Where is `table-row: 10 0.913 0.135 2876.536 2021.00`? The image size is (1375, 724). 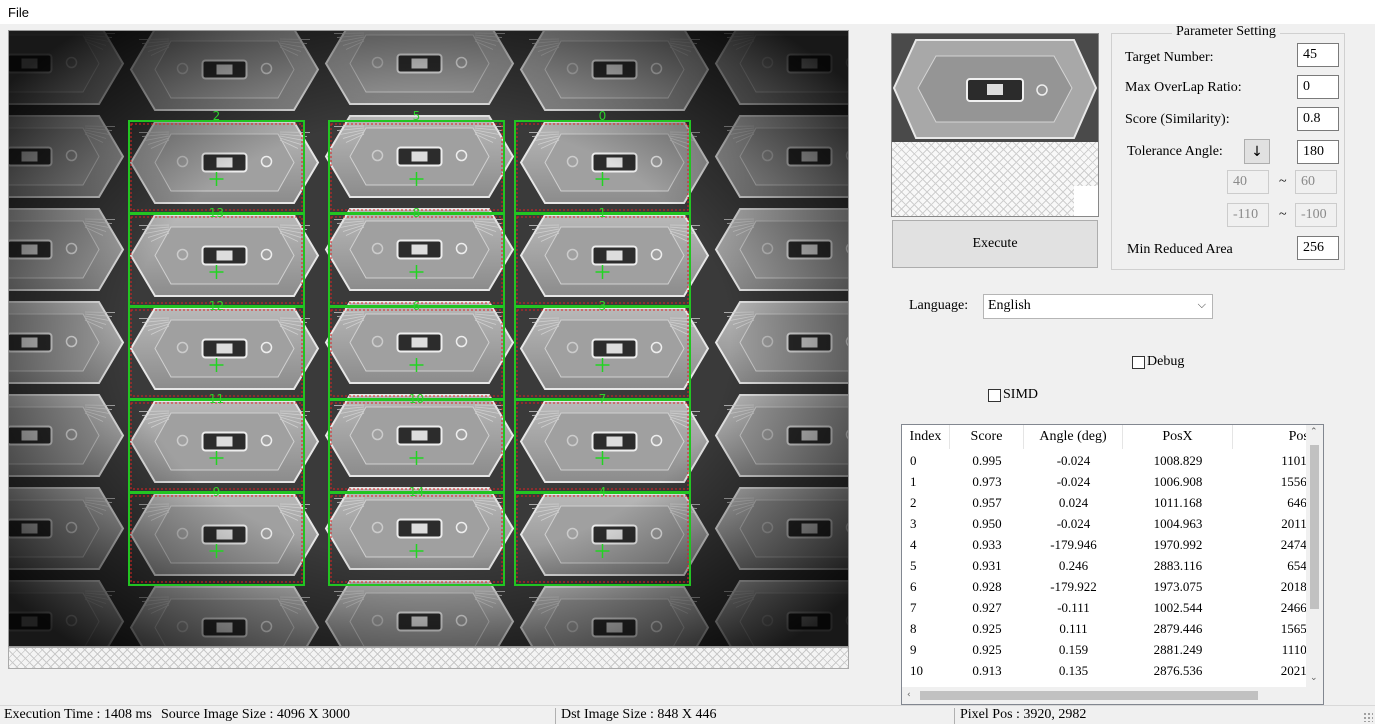 table-row: 10 0.913 0.135 2876.536 2021.00 is located at coordinates (1112, 670).